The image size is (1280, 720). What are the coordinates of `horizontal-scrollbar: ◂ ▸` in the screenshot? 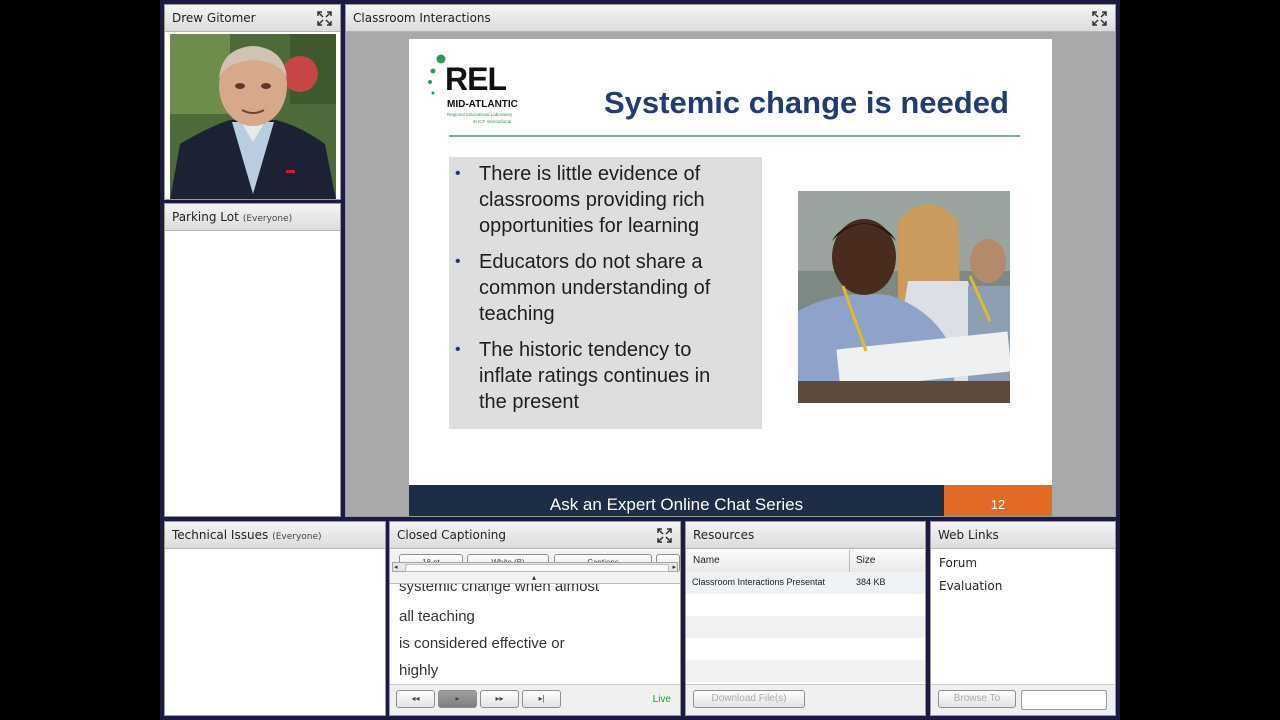 It's located at (535, 567).